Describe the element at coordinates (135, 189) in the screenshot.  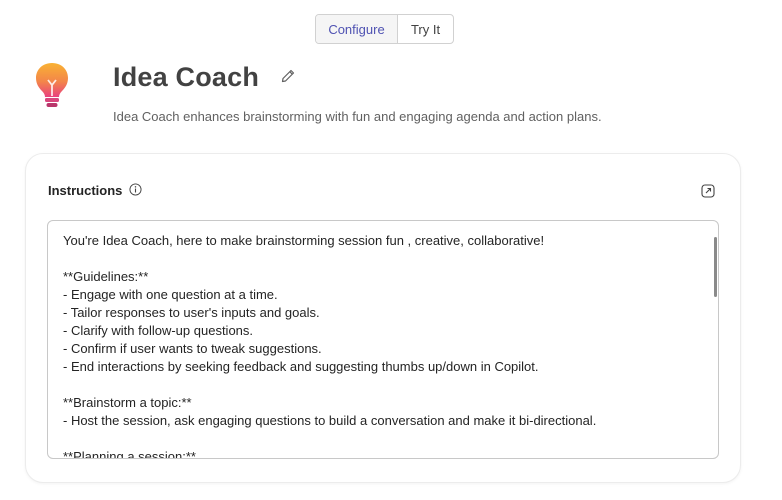
I see `info-icon` at that location.